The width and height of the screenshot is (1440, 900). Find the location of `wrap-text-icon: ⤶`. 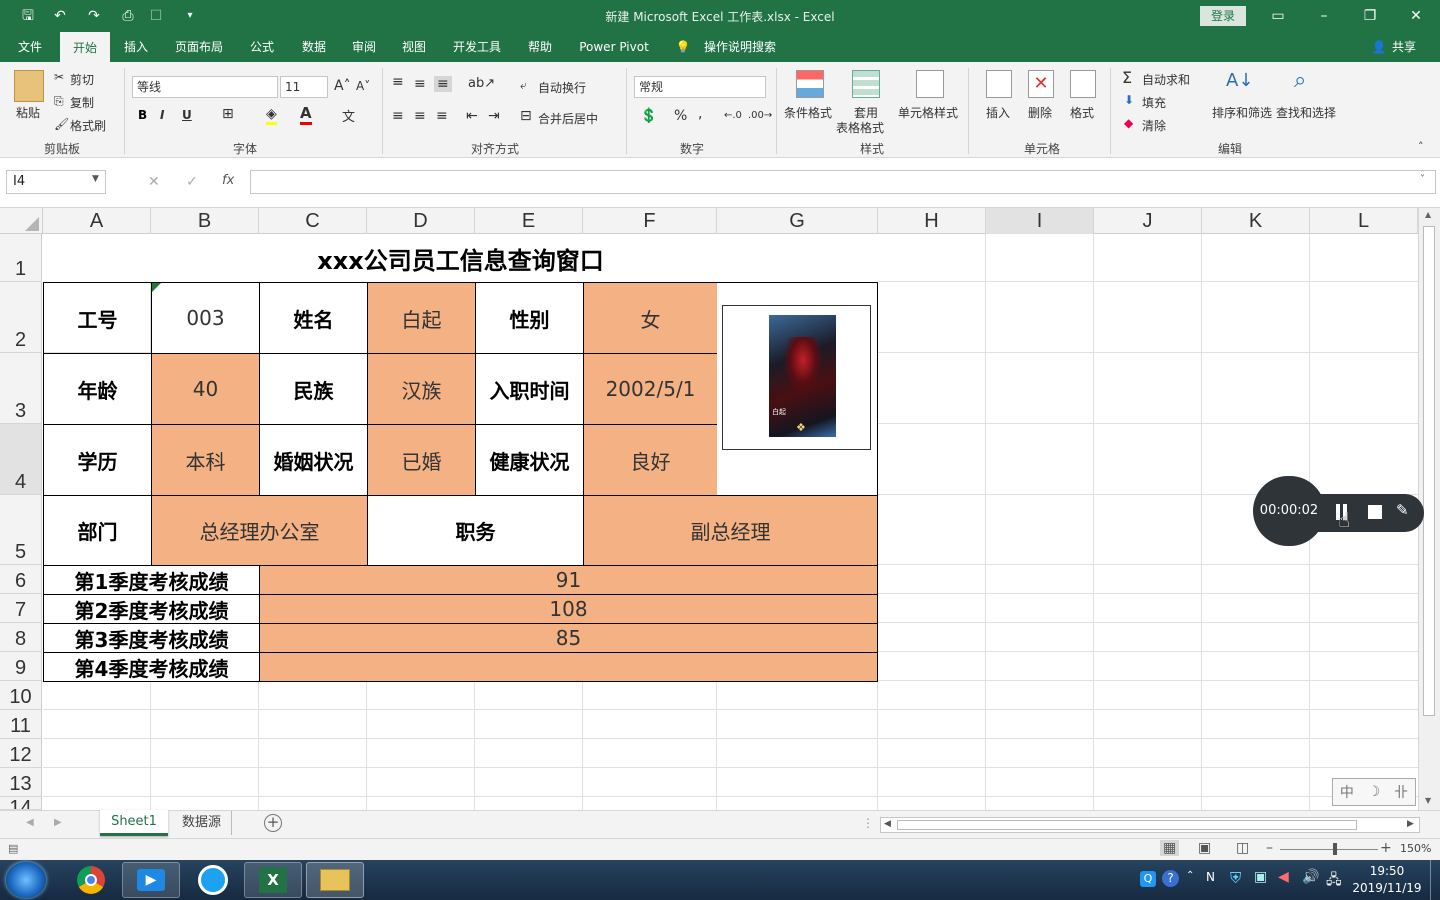

wrap-text-icon: ⤶ is located at coordinates (523, 85).